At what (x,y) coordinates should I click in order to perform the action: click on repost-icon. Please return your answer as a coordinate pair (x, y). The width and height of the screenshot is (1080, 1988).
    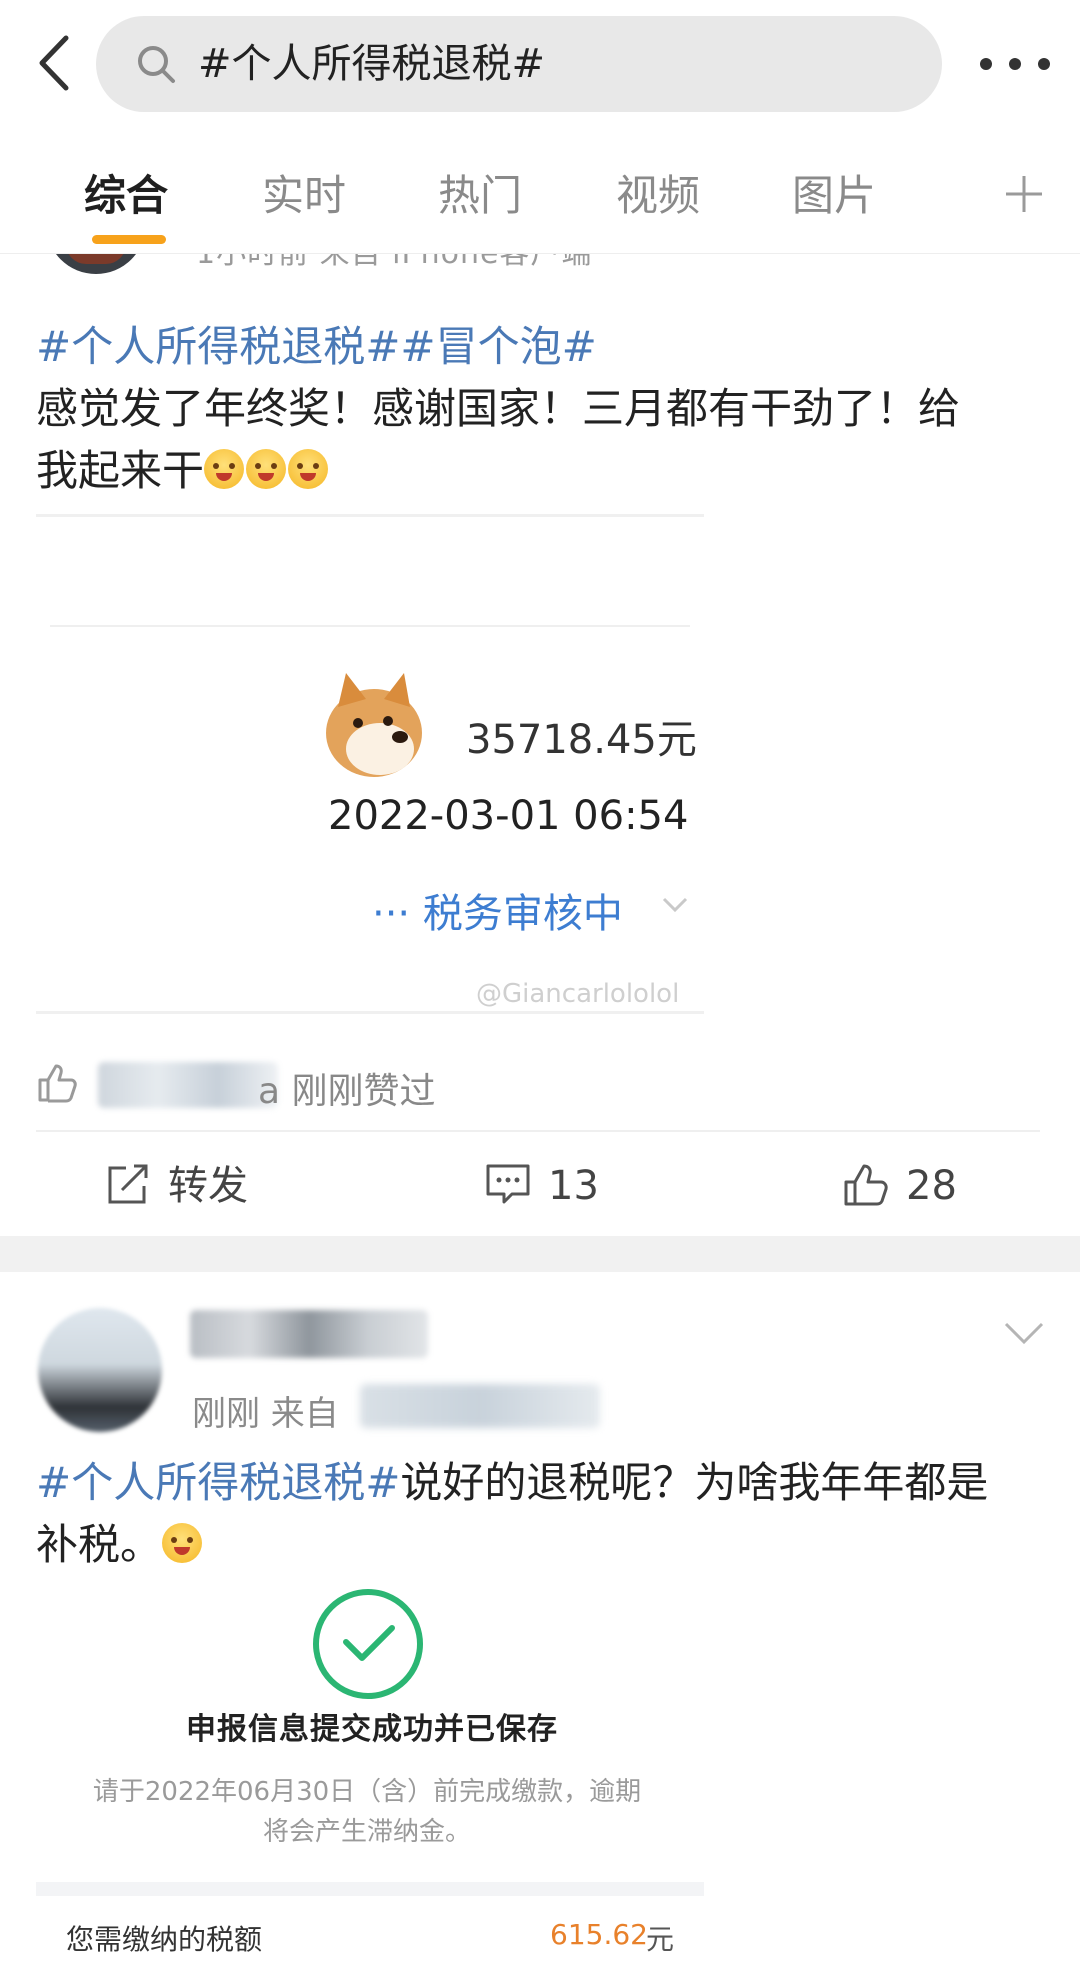
    Looking at the image, I should click on (128, 1184).